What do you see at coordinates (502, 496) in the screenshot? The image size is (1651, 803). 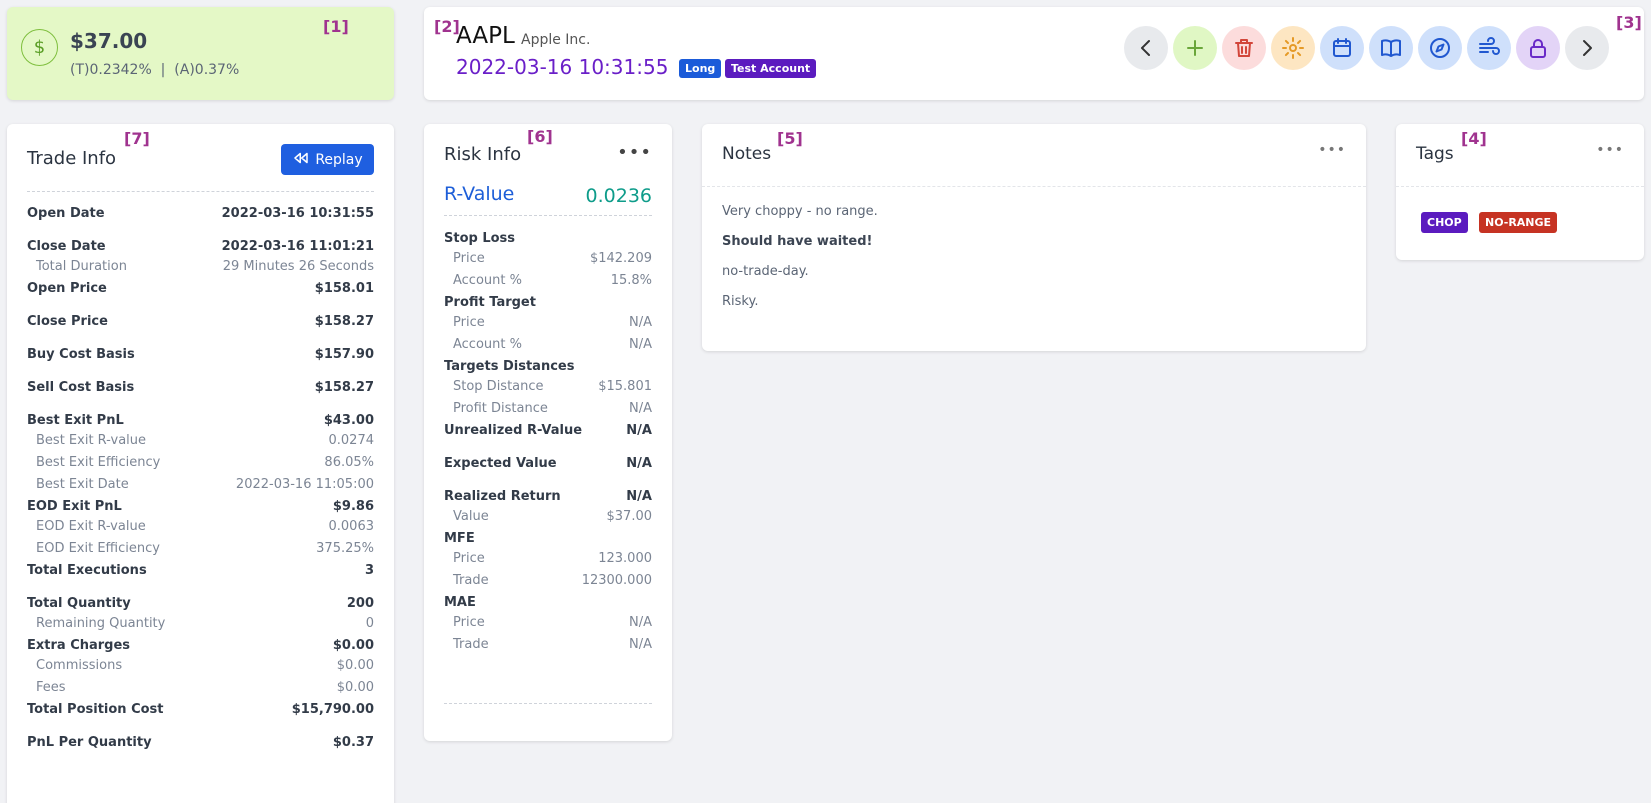 I see `risk-row-label: Realized Return` at bounding box center [502, 496].